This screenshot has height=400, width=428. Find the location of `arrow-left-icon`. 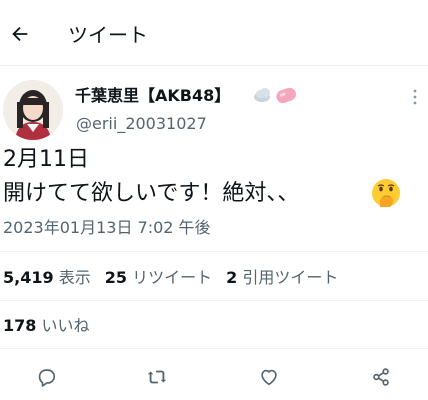

arrow-left-icon is located at coordinates (20, 34).